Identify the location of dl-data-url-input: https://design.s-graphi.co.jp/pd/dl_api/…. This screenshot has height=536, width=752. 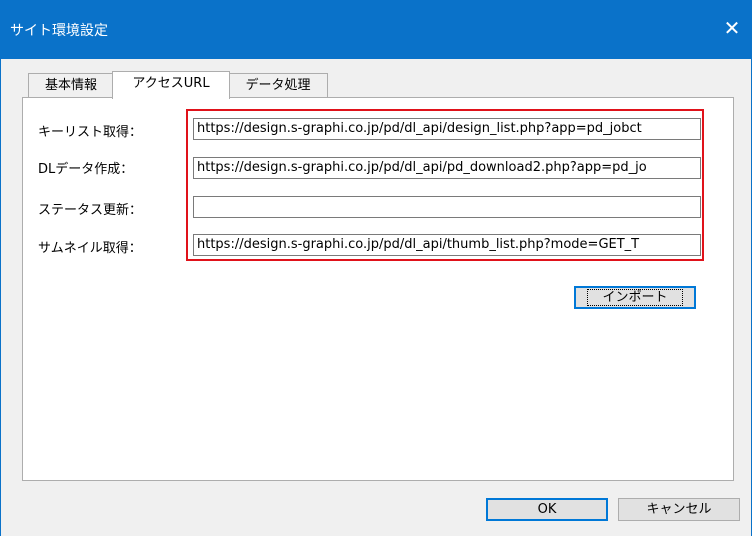
(447, 168).